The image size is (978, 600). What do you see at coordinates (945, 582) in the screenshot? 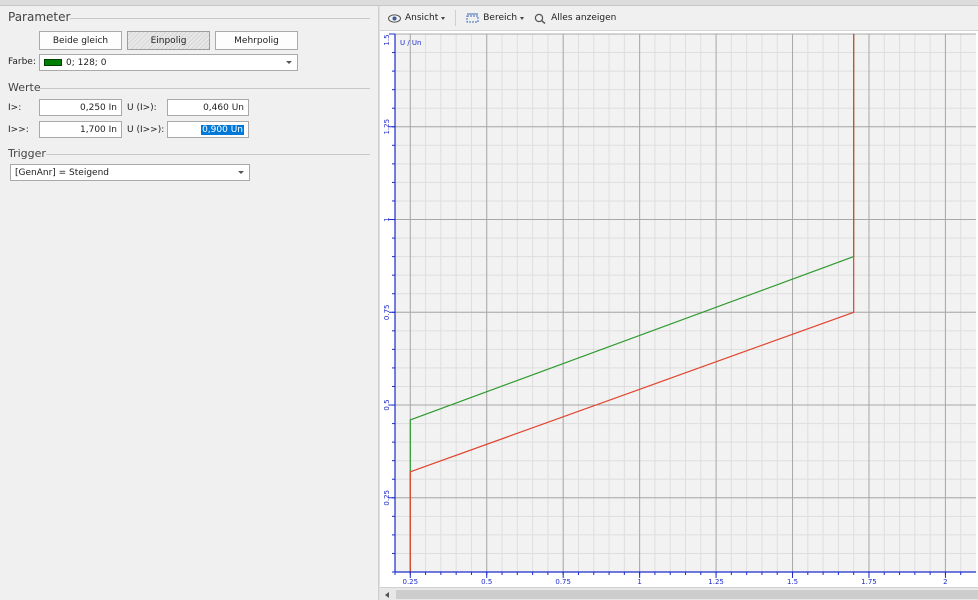
I see `x-tick-label: 2` at bounding box center [945, 582].